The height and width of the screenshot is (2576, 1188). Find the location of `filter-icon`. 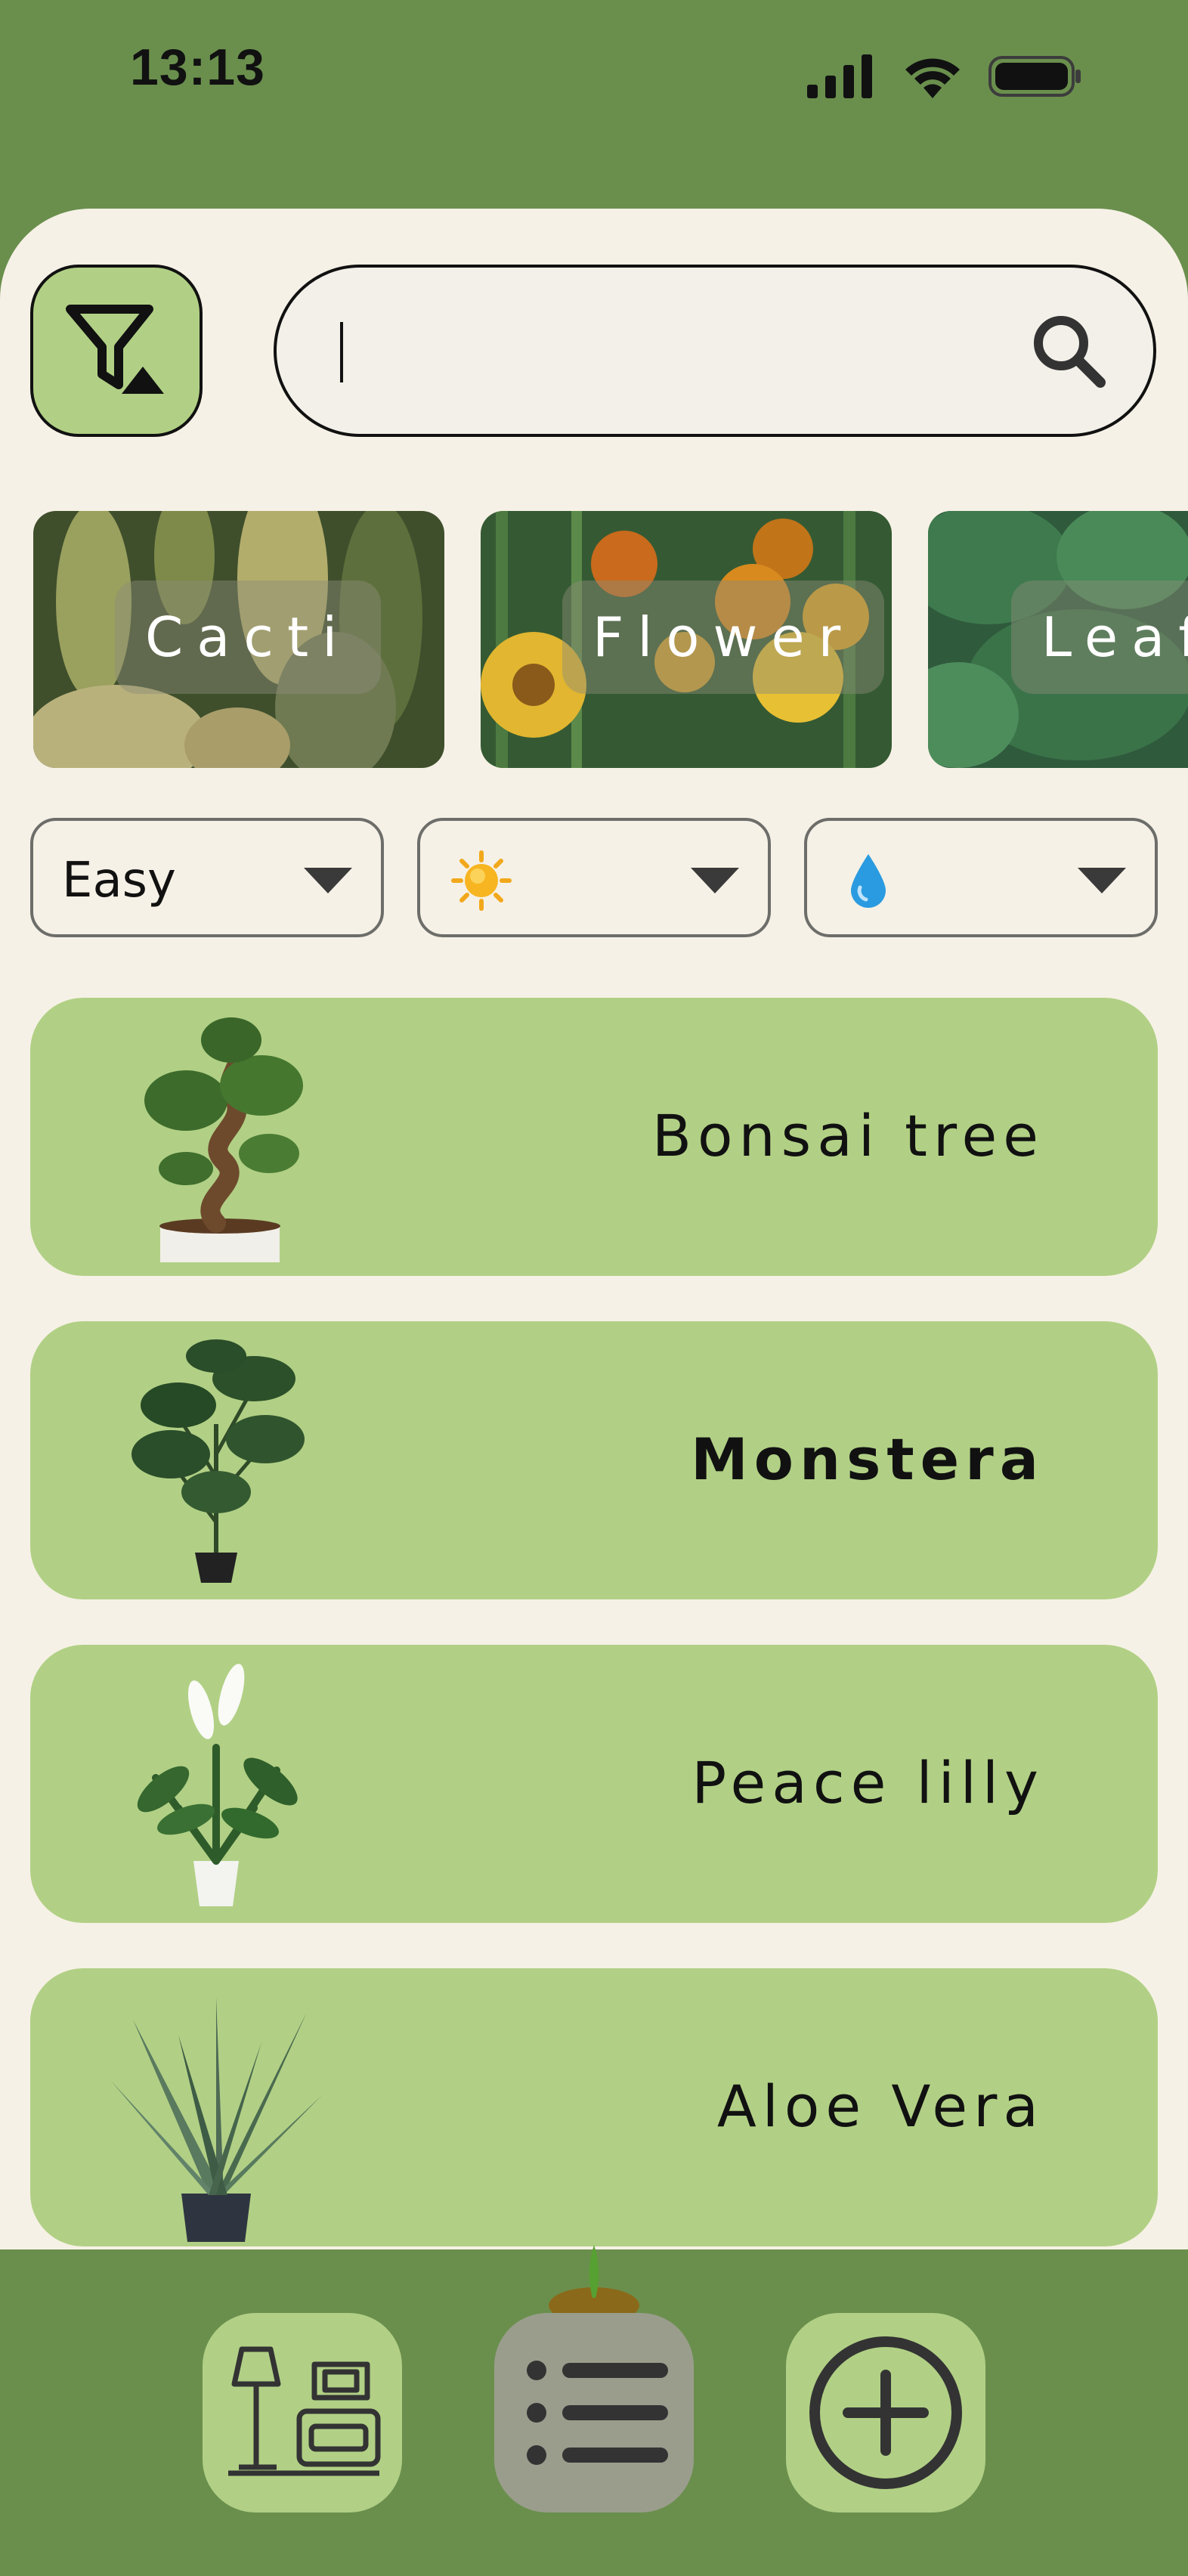

filter-icon is located at coordinates (115, 349).